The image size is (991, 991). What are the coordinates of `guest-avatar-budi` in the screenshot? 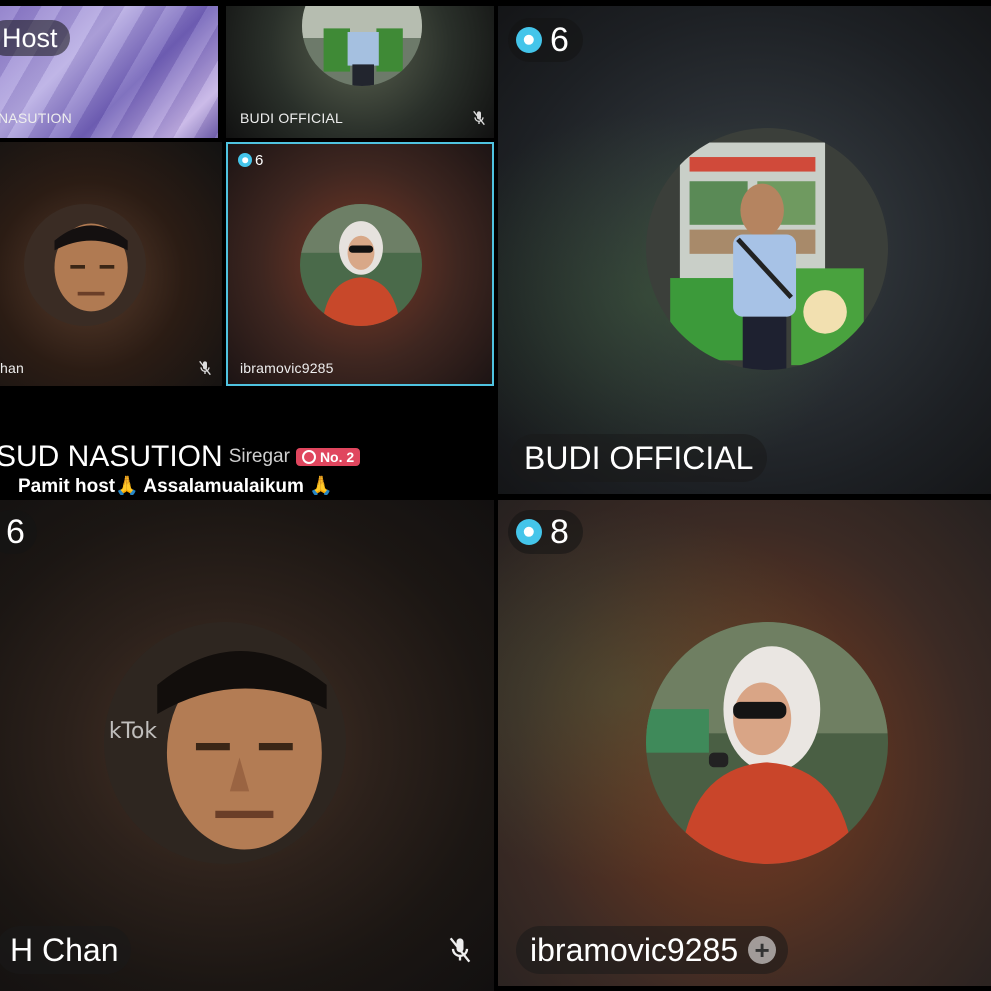 It's located at (767, 249).